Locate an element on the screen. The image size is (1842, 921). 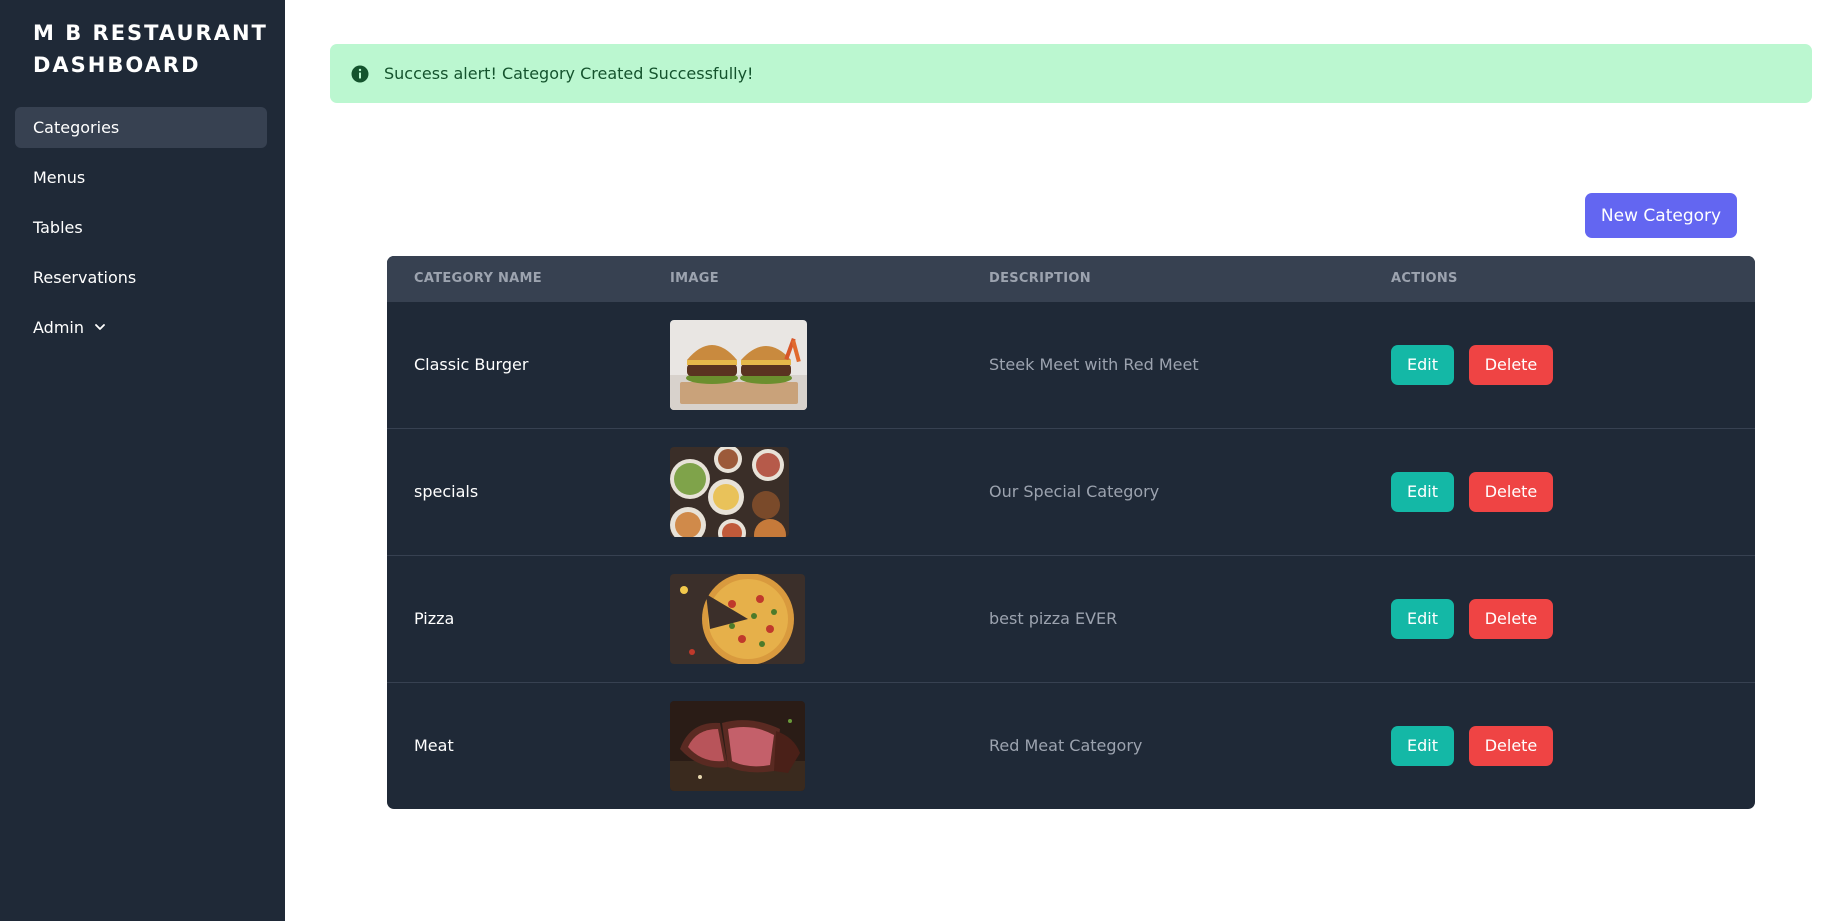
info-icon is located at coordinates (360, 74).